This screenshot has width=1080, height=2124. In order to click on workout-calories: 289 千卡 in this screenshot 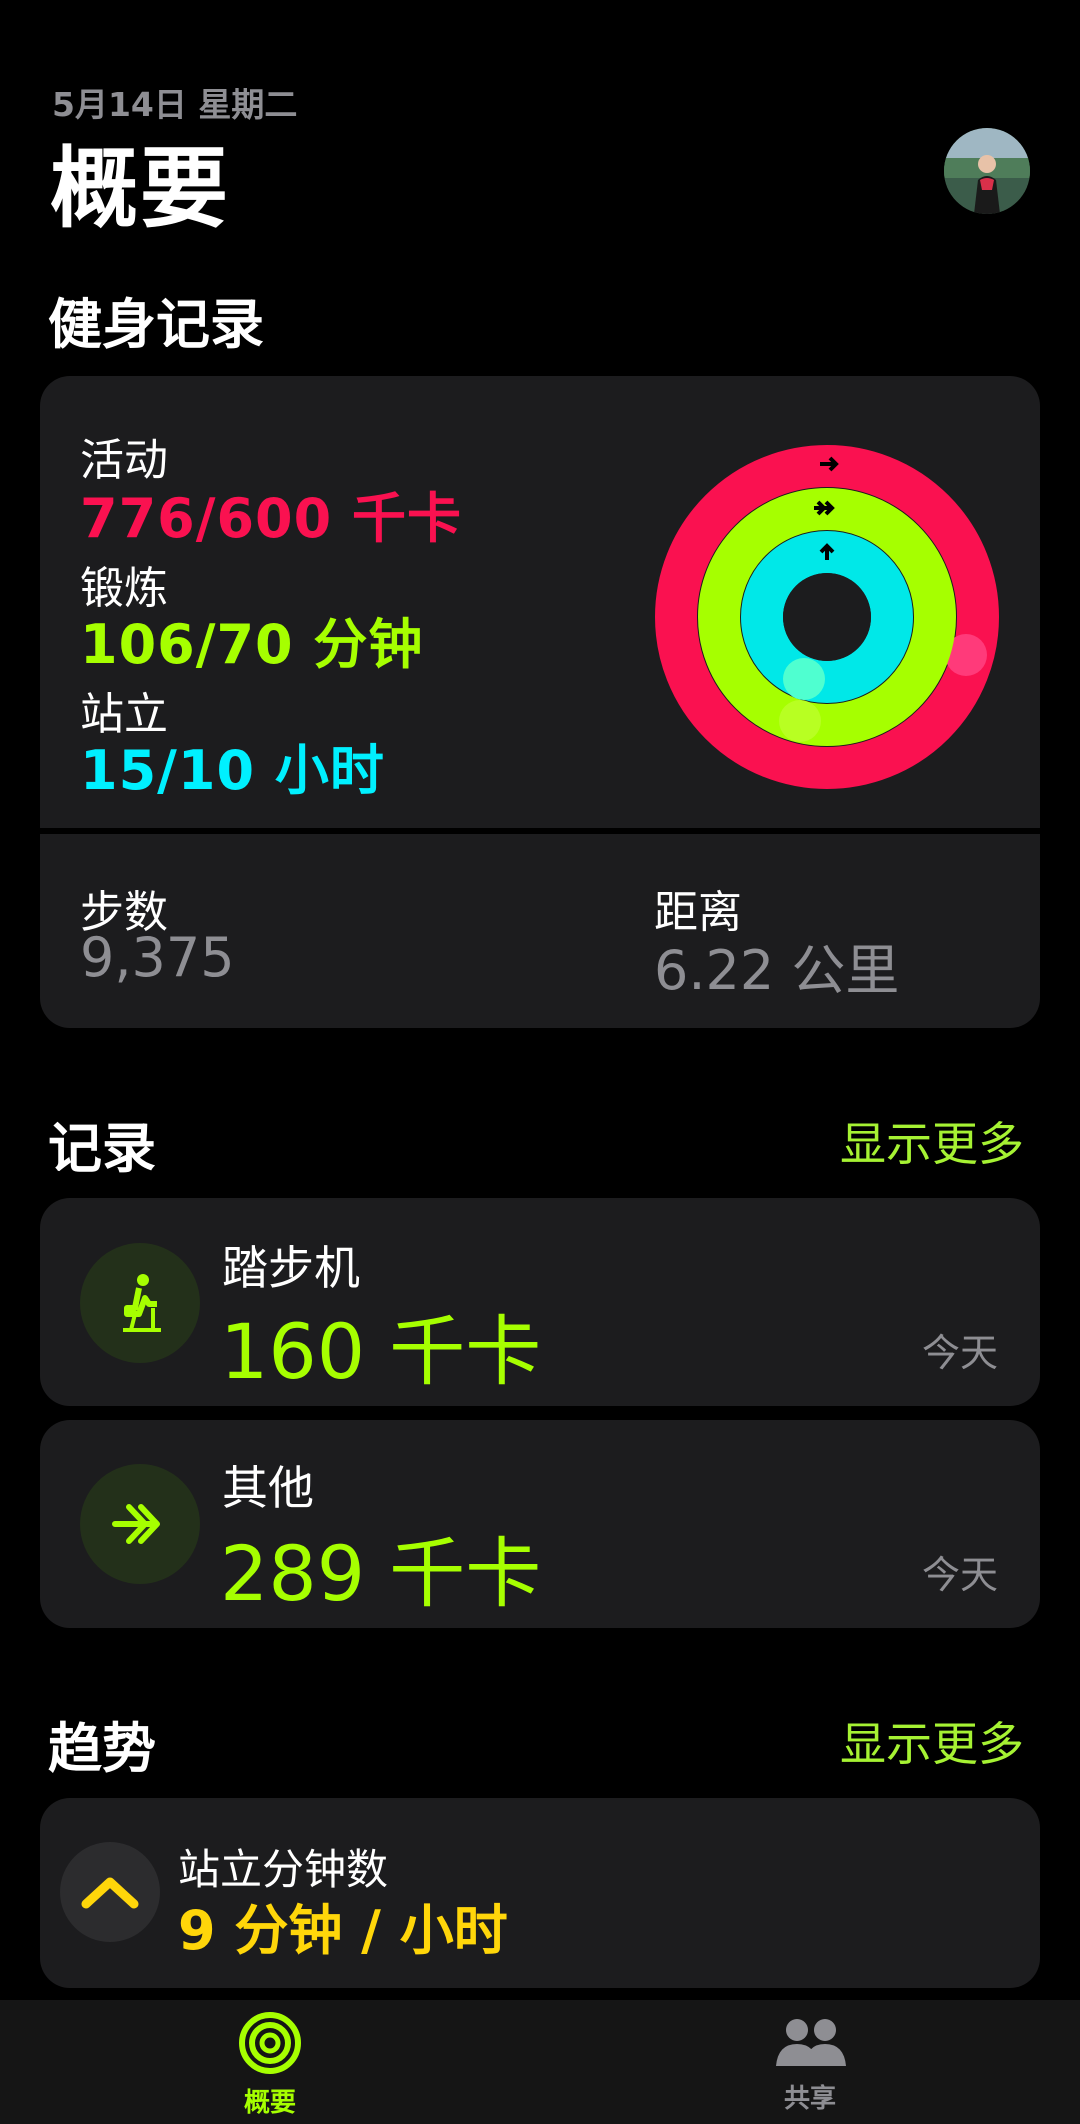, I will do `click(381, 1573)`.